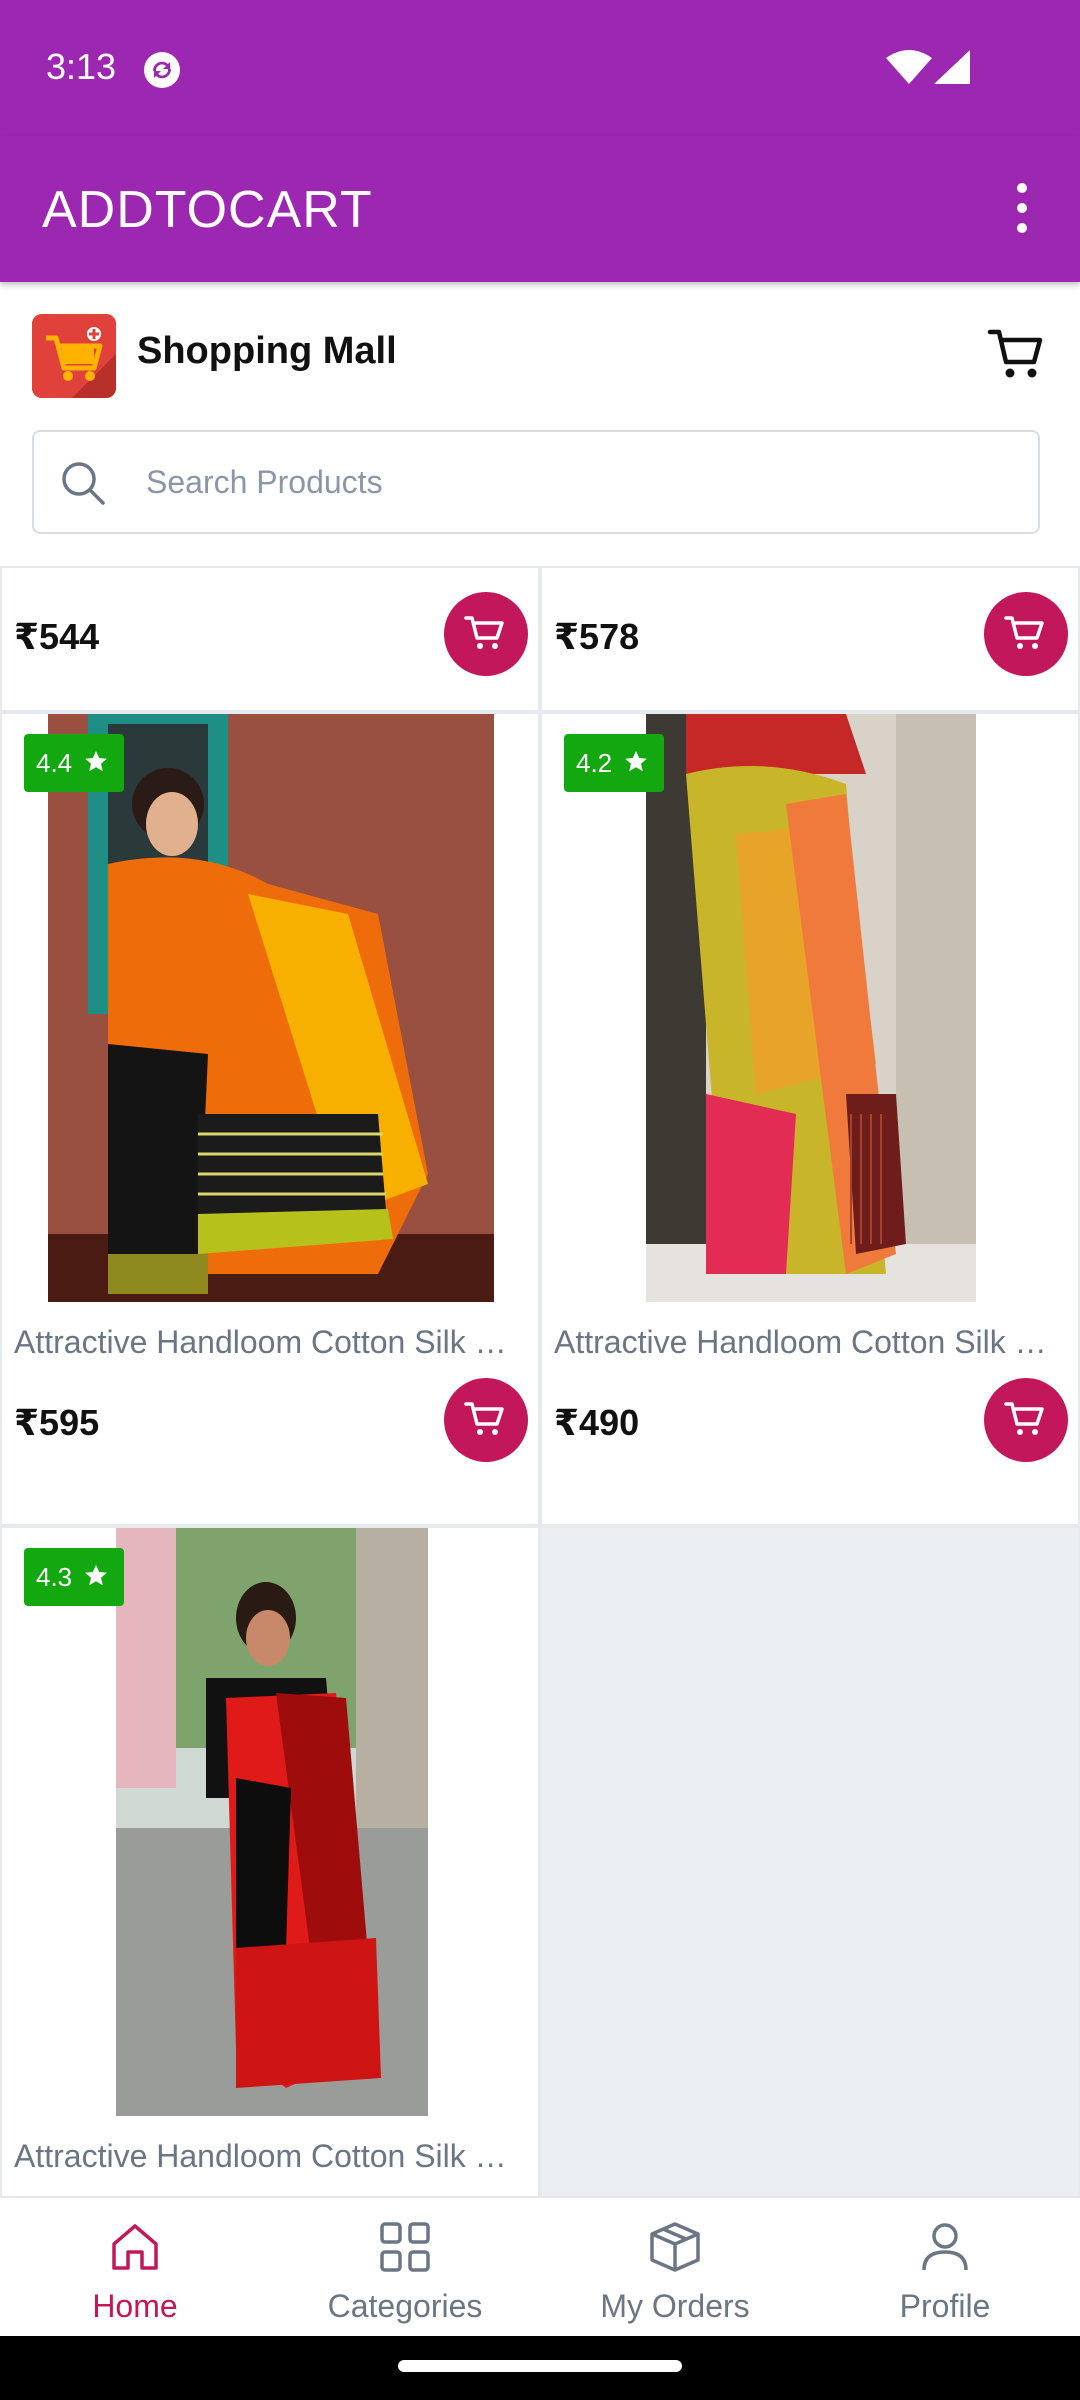 This screenshot has width=1080, height=2400. Describe the element at coordinates (675, 2247) in the screenshot. I see `box-icon` at that location.